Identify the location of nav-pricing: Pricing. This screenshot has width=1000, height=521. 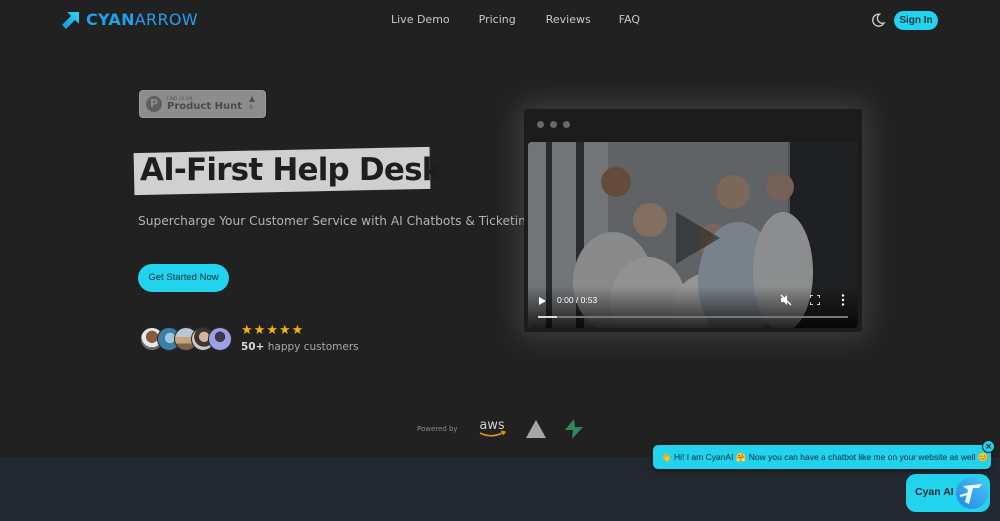
(497, 19).